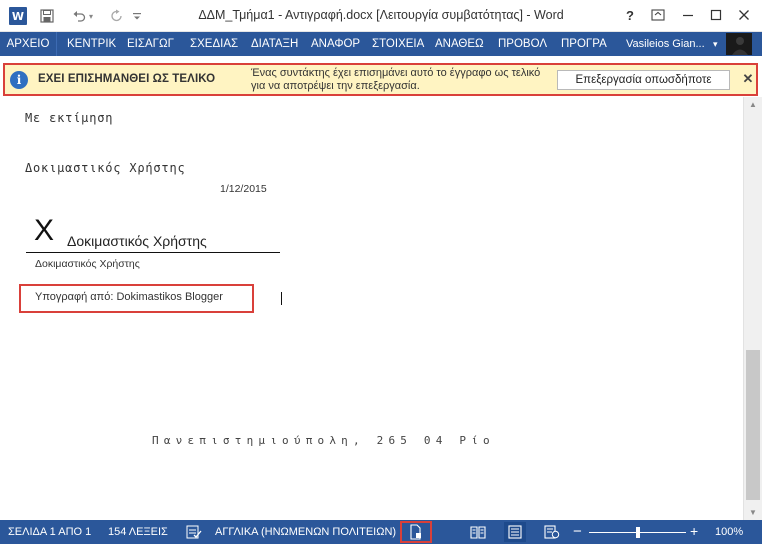 The width and height of the screenshot is (762, 544). I want to click on maximize-icon, so click(716, 15).